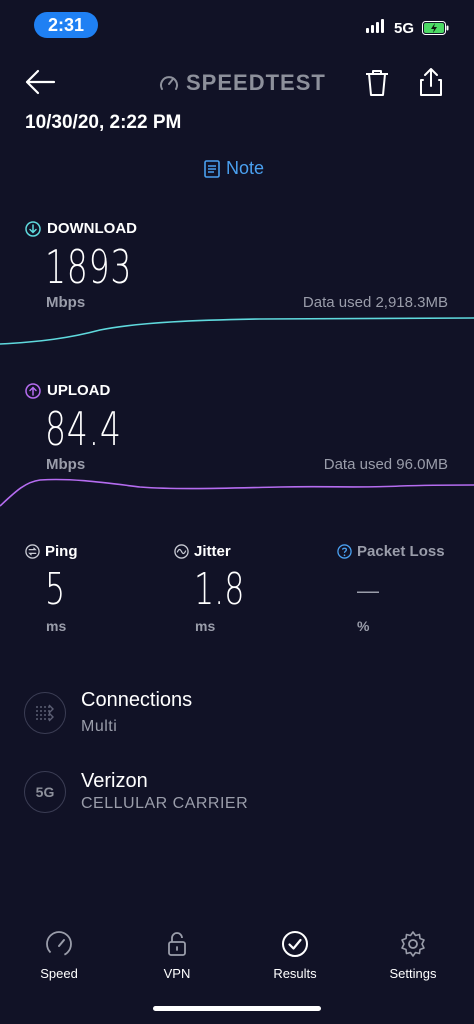  I want to click on ping-unit: ms, so click(56, 626).